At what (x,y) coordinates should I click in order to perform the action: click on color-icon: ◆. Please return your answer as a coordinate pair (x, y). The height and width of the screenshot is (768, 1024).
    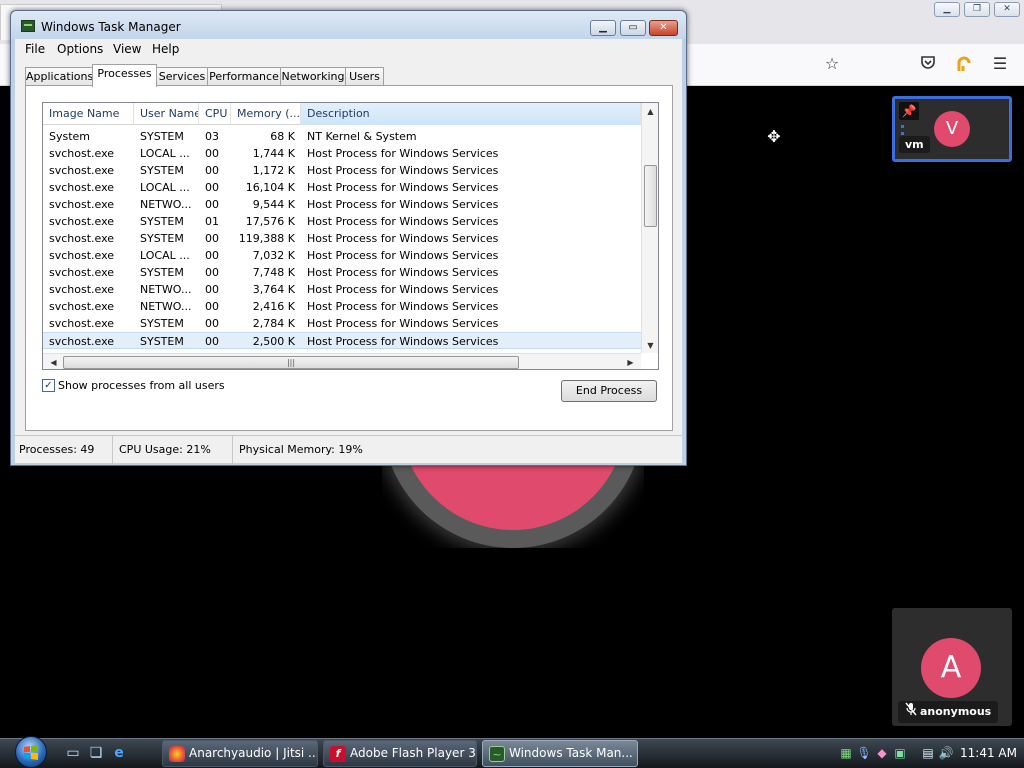
    Looking at the image, I should click on (882, 753).